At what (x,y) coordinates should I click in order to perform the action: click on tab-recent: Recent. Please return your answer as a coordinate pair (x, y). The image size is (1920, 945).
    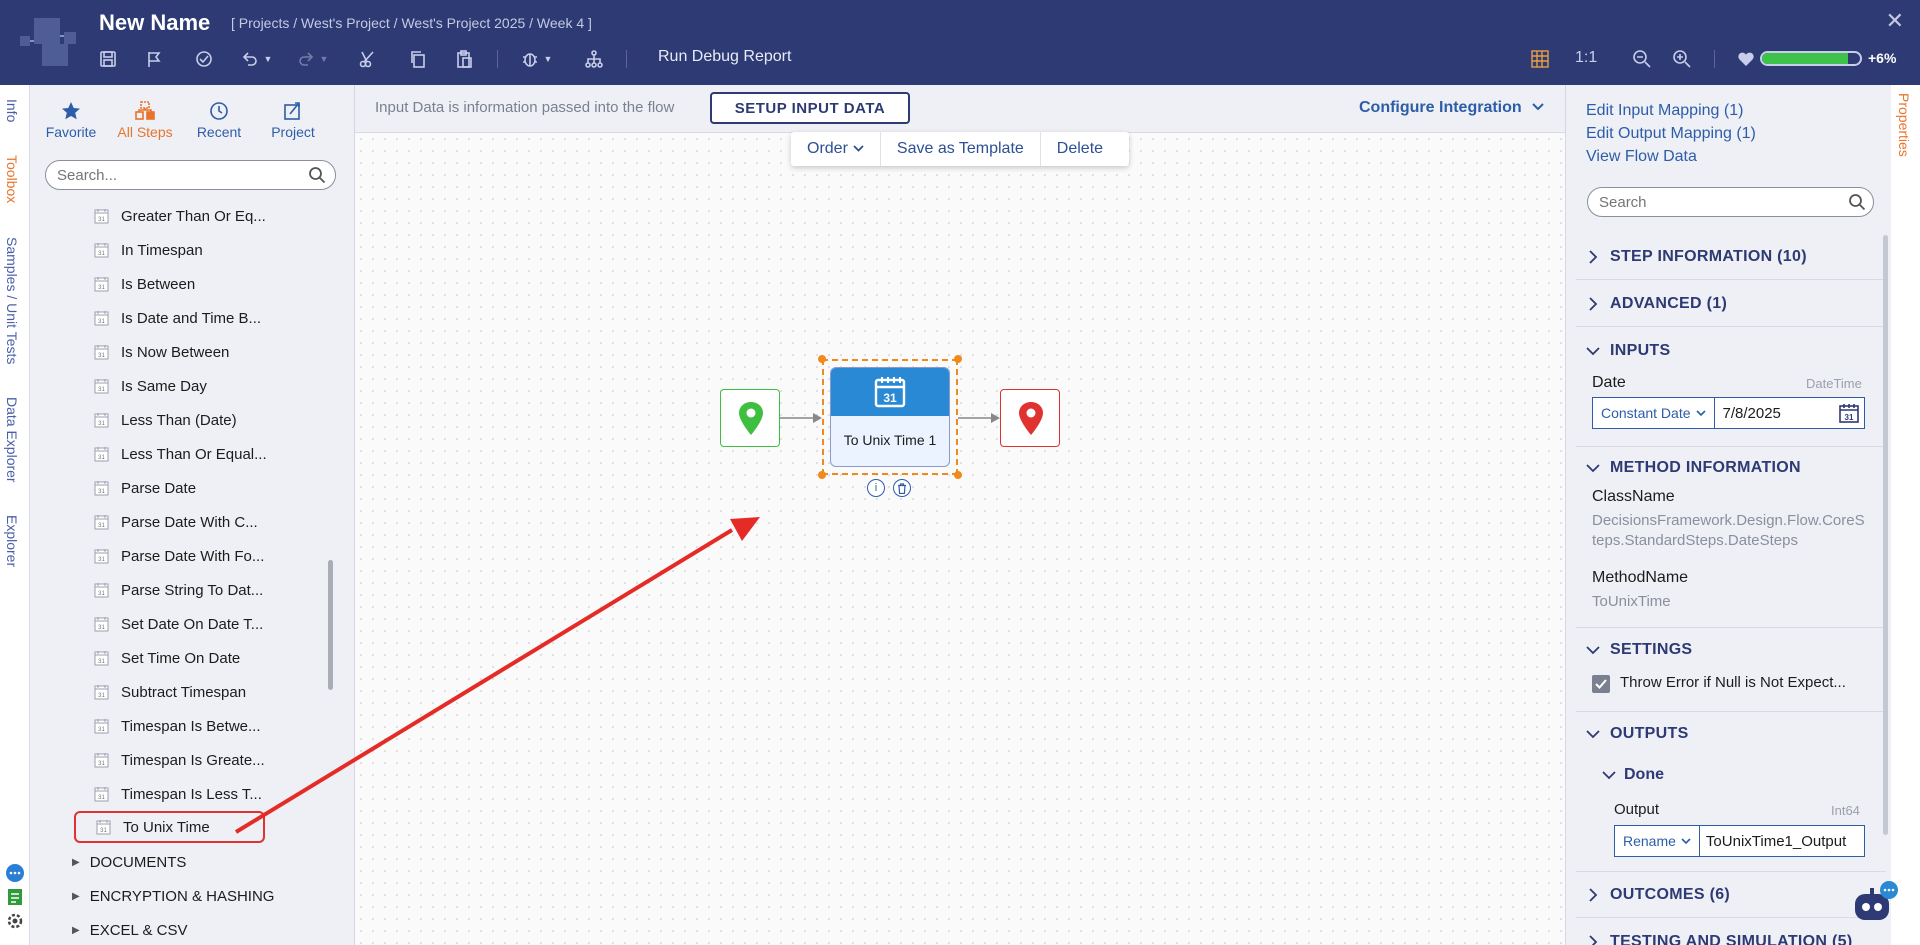
    Looking at the image, I should click on (219, 120).